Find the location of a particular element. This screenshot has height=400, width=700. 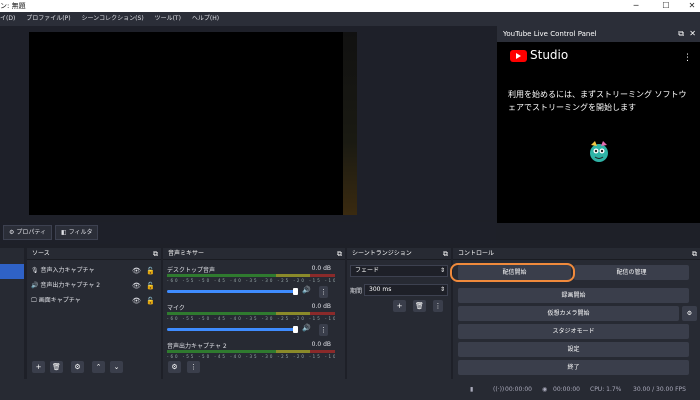

transitions-header: シーントランジション ⧉ is located at coordinates (399, 254).